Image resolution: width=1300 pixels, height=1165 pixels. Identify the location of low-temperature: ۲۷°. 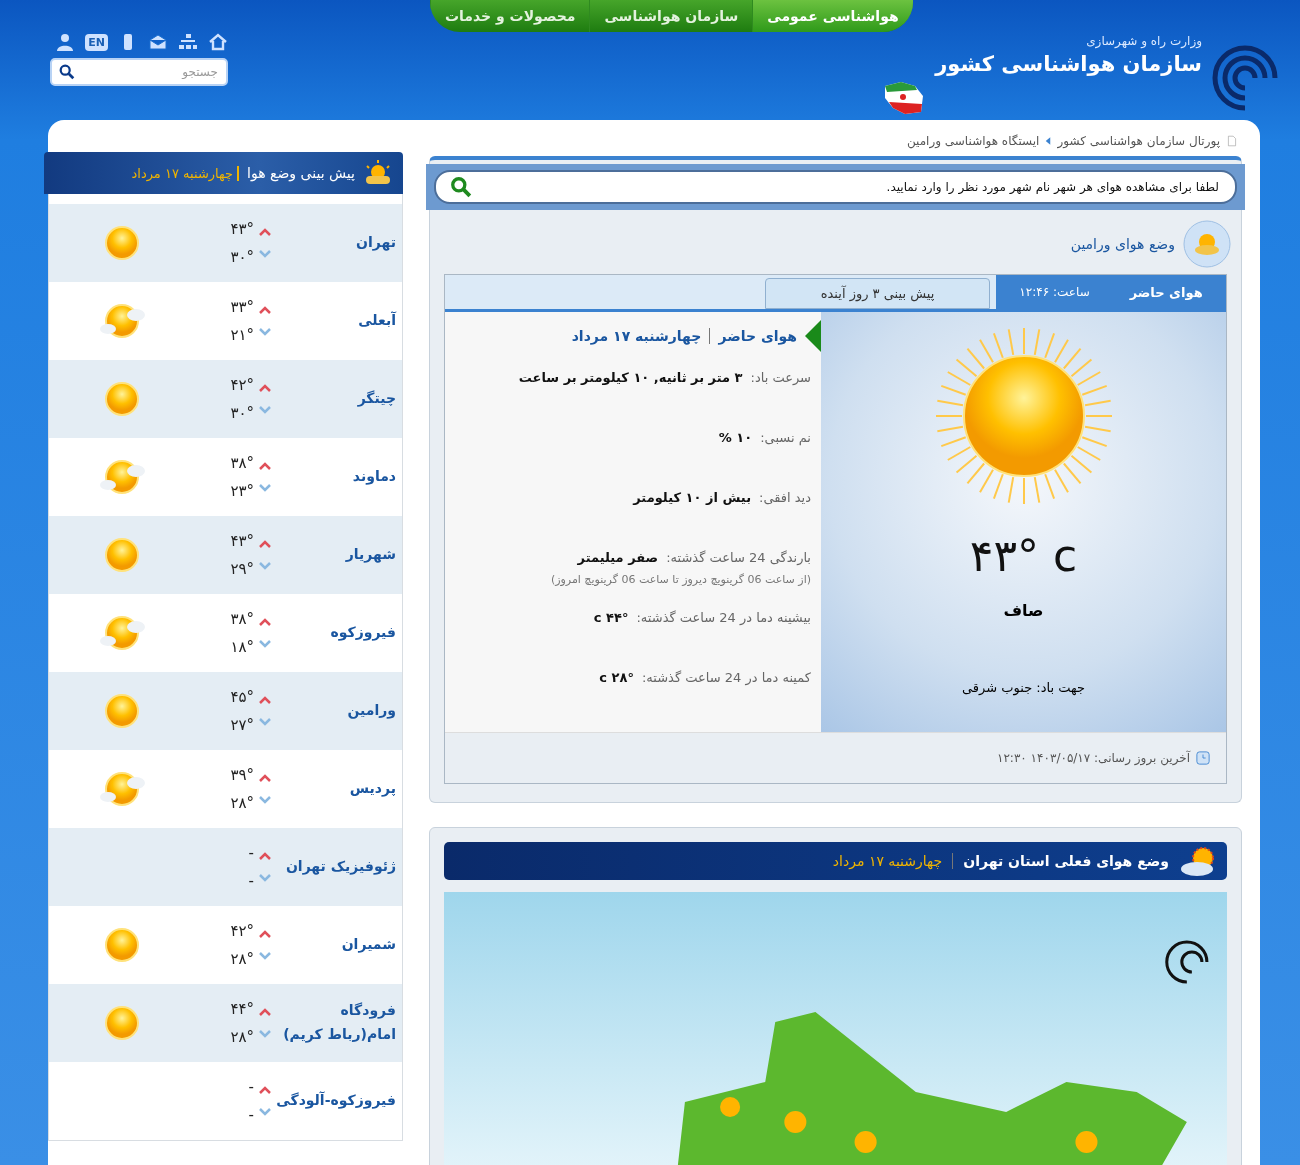
(241, 725).